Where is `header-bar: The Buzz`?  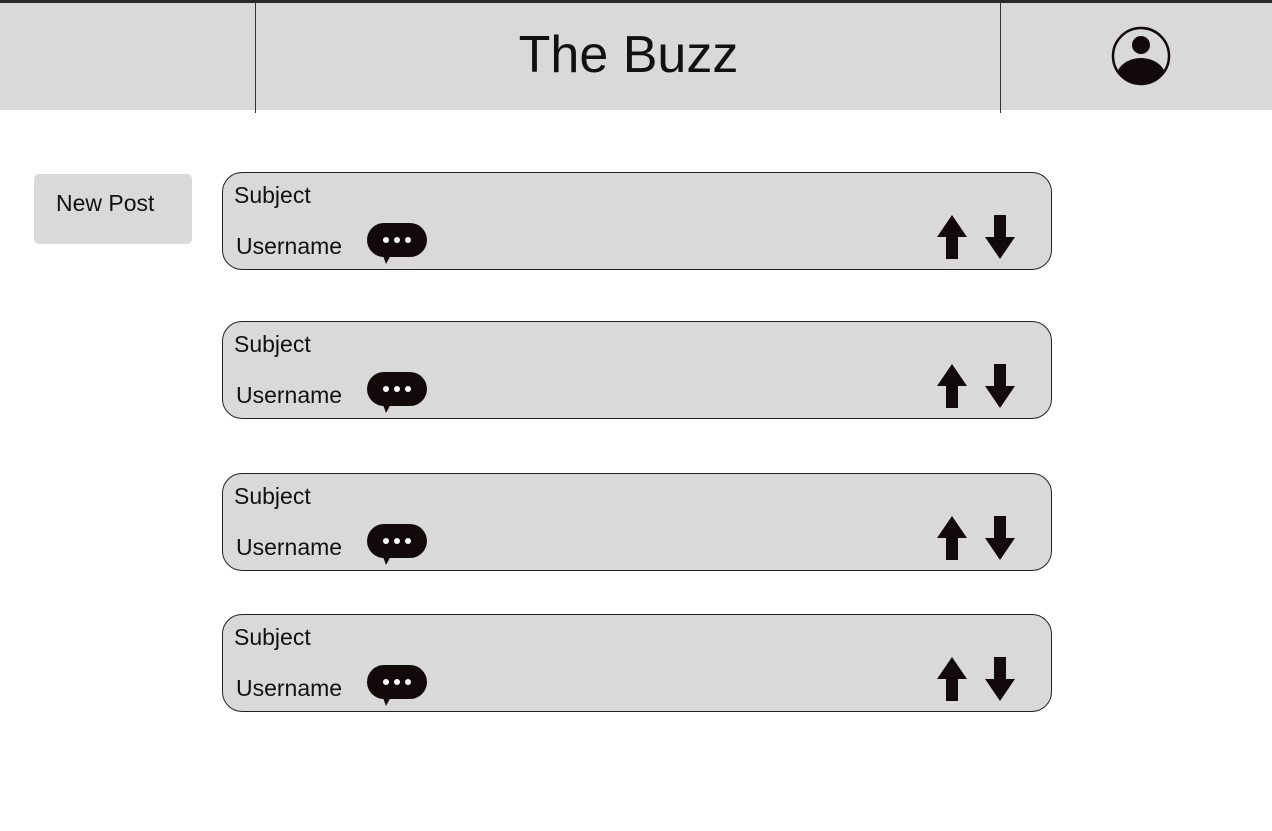
header-bar: The Buzz is located at coordinates (636, 56).